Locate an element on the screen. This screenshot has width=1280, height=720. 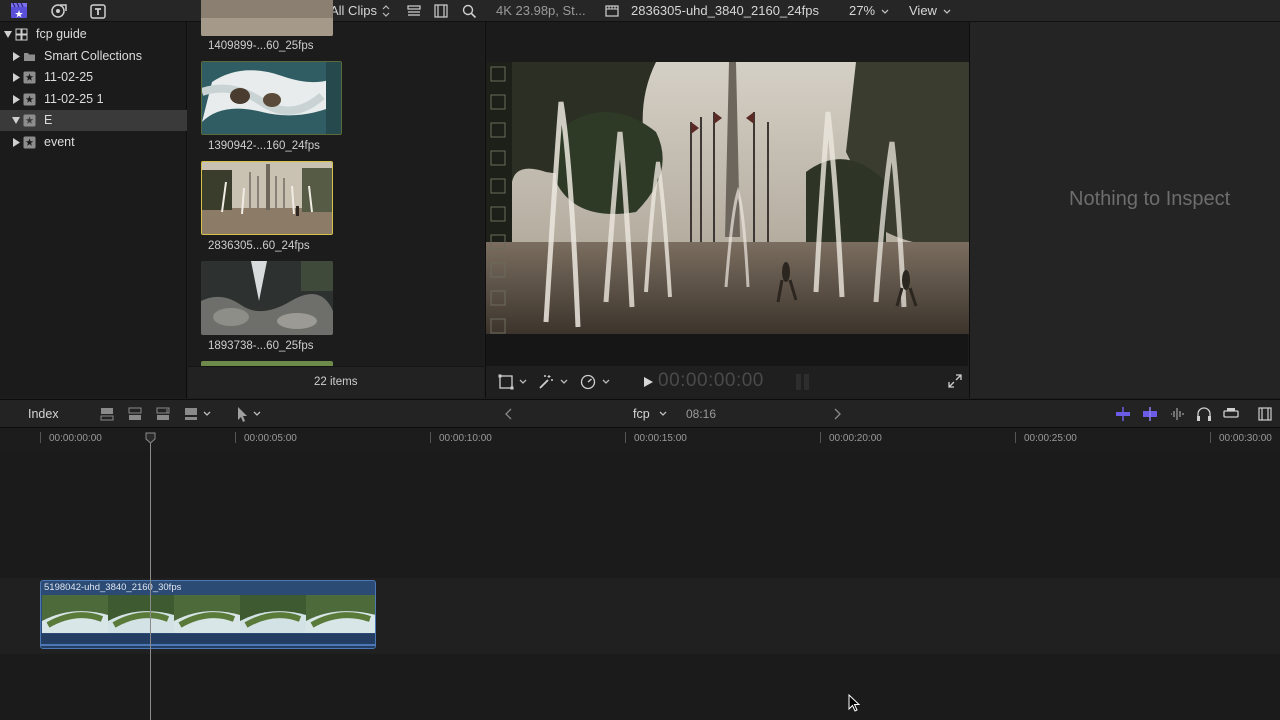
solo-icon is located at coordinates (1231, 414).